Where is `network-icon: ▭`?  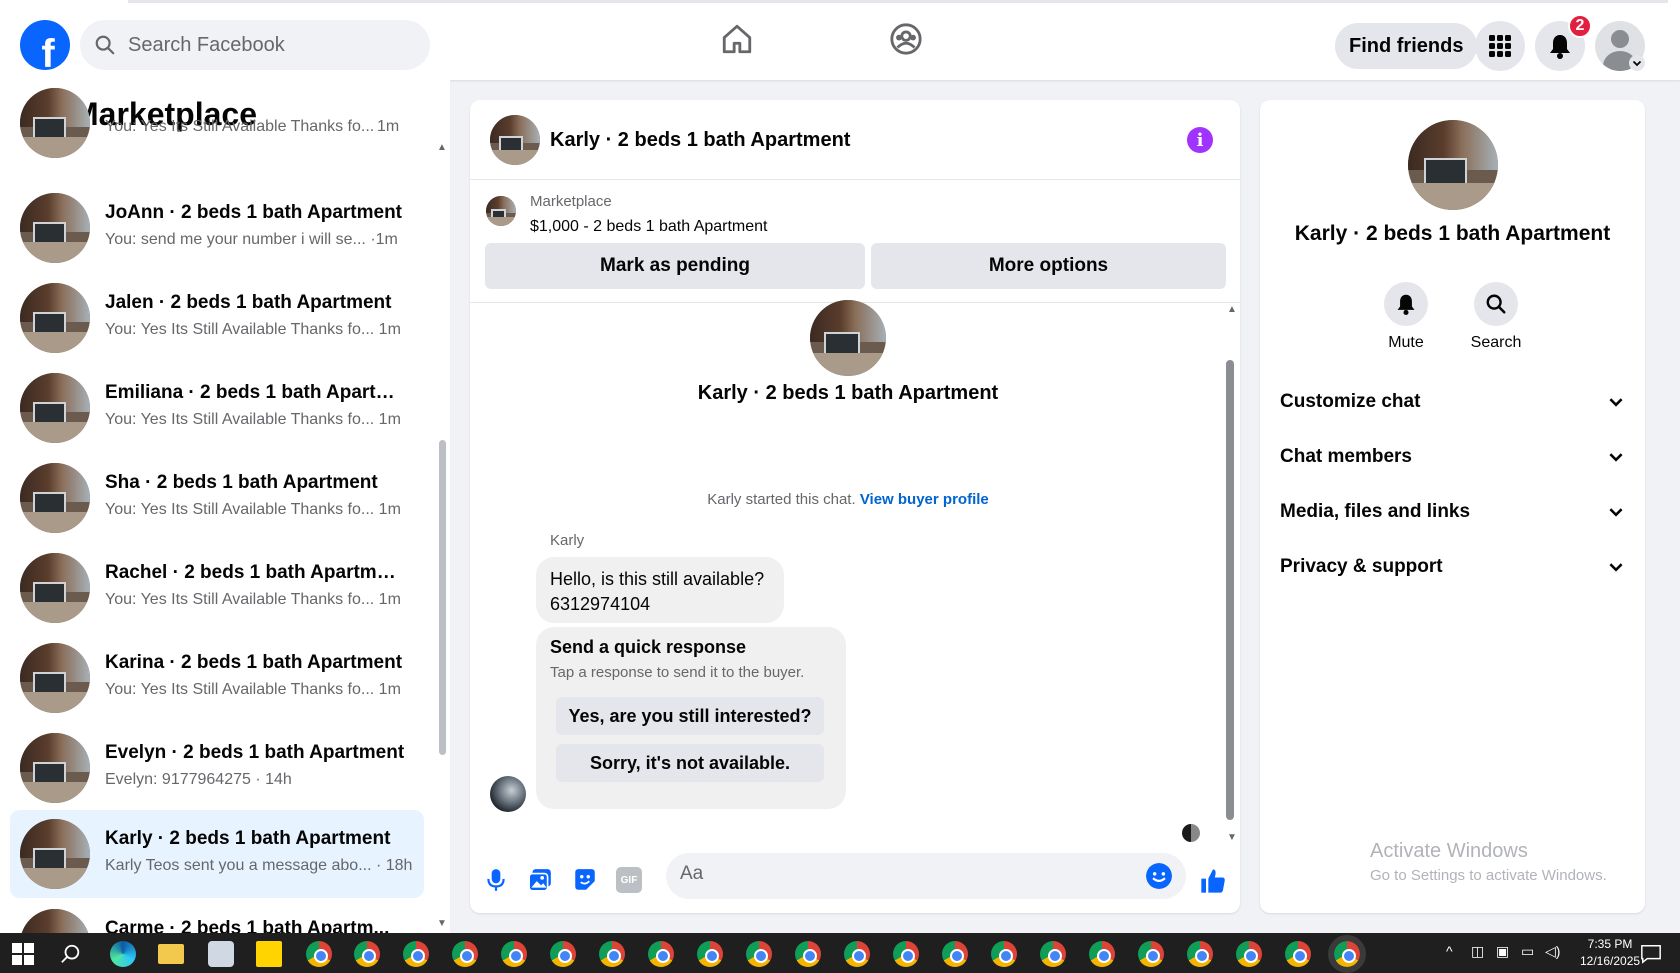
network-icon: ▭ is located at coordinates (1527, 951).